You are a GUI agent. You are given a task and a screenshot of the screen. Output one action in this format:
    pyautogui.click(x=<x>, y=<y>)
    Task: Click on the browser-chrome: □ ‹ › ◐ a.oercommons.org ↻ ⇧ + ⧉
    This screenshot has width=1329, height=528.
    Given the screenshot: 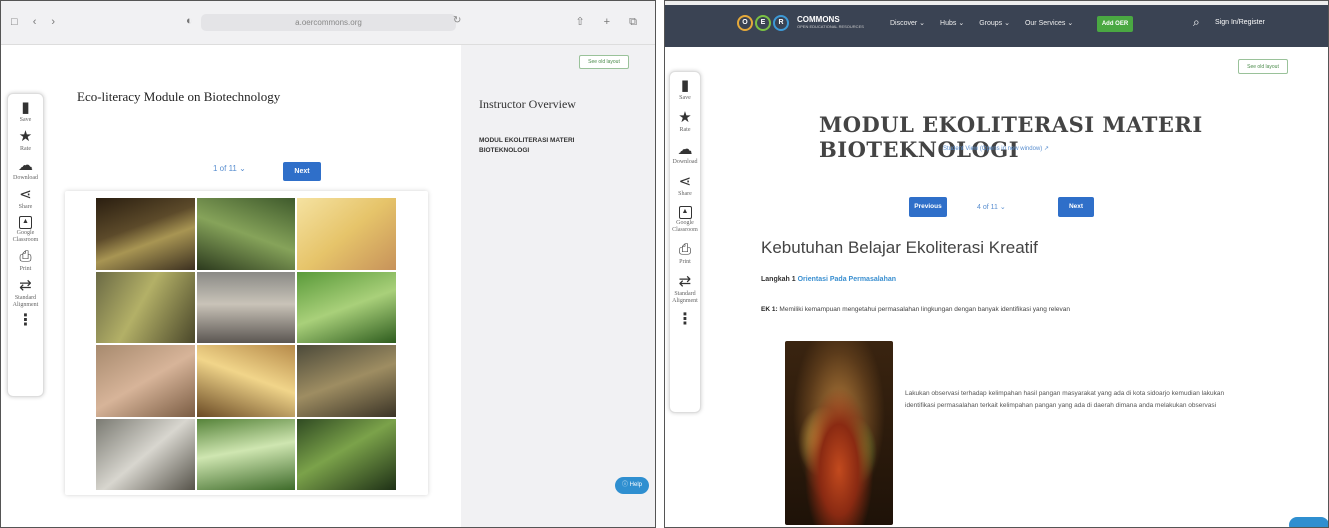 What is the action you would take?
    pyautogui.click(x=328, y=23)
    